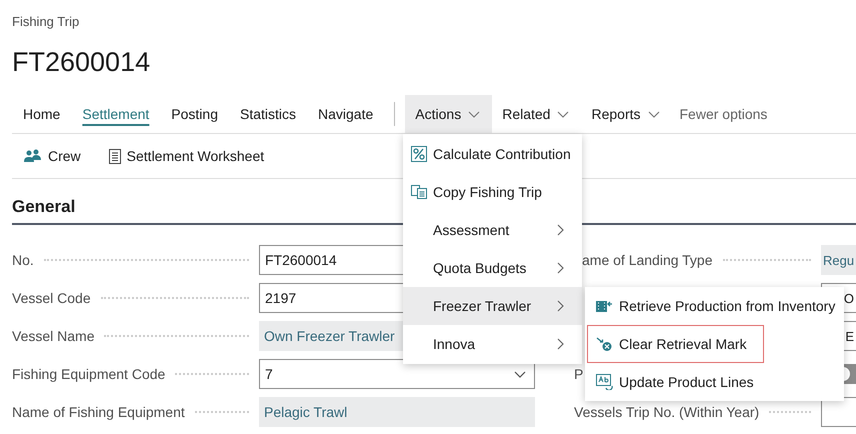 Image resolution: width=856 pixels, height=434 pixels. Describe the element at coordinates (838, 412) in the screenshot. I see `text-field` at that location.